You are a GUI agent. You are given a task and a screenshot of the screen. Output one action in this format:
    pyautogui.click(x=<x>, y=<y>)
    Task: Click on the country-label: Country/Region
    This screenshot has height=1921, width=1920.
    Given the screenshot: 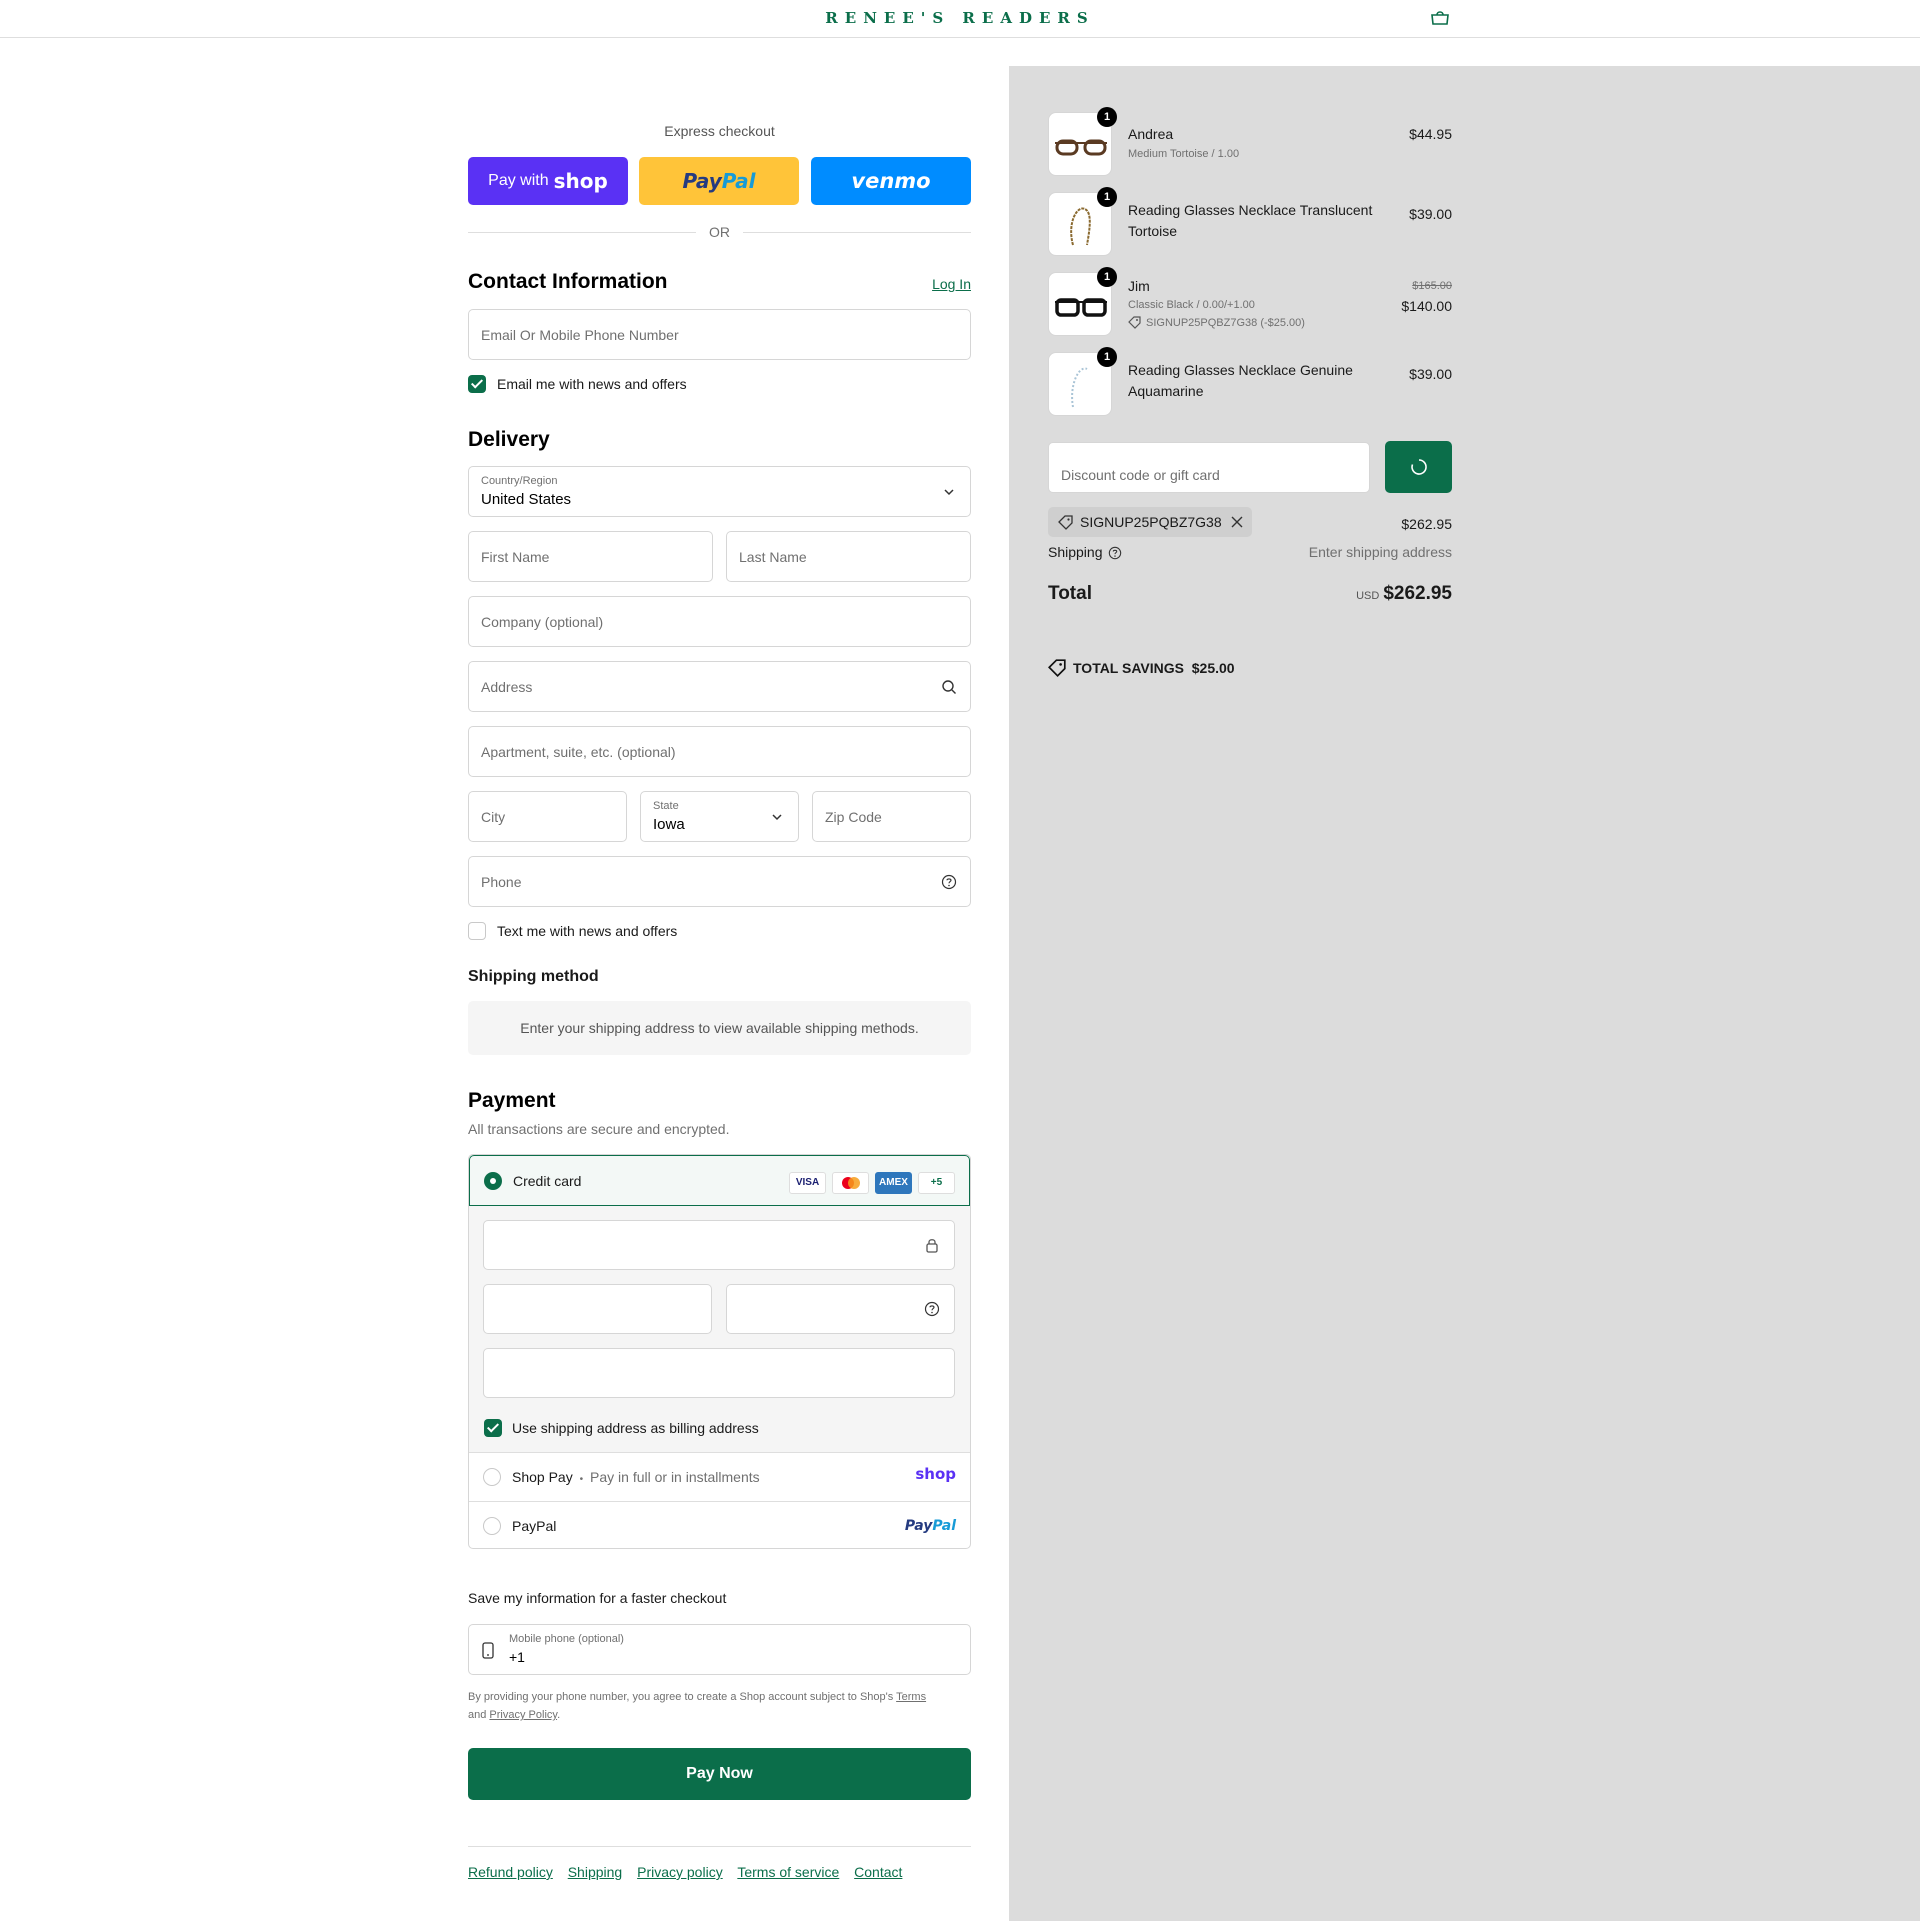 What is the action you would take?
    pyautogui.click(x=519, y=481)
    